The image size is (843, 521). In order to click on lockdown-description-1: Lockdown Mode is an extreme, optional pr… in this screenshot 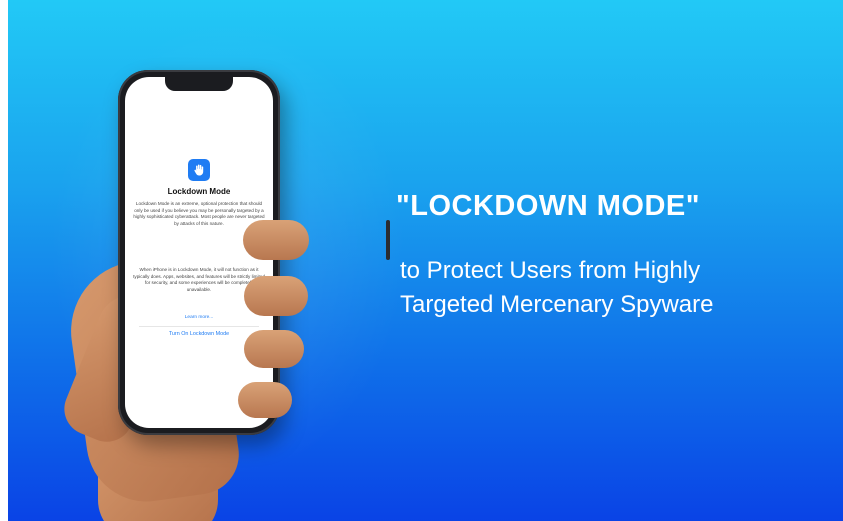, I will do `click(199, 213)`.